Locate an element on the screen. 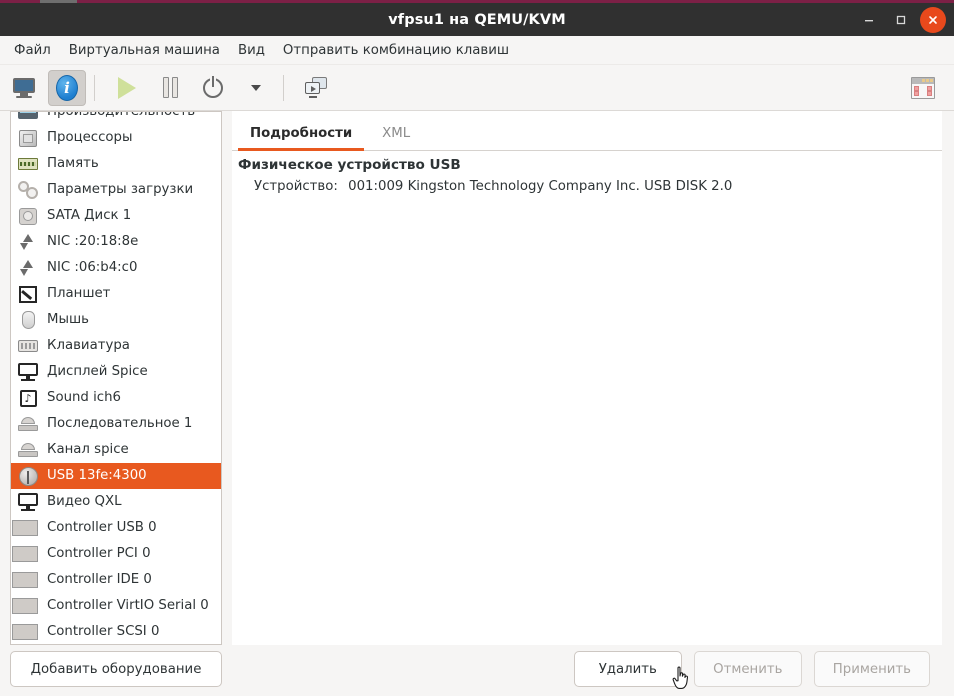 The width and height of the screenshot is (954, 696). shutdown-menu-button is located at coordinates (256, 88).